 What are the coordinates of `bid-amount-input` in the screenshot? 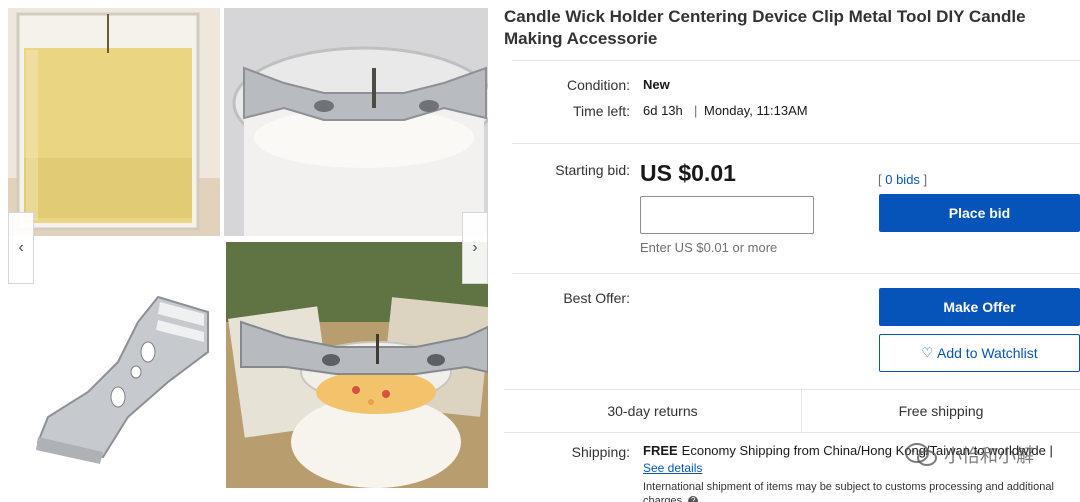 It's located at (727, 215).